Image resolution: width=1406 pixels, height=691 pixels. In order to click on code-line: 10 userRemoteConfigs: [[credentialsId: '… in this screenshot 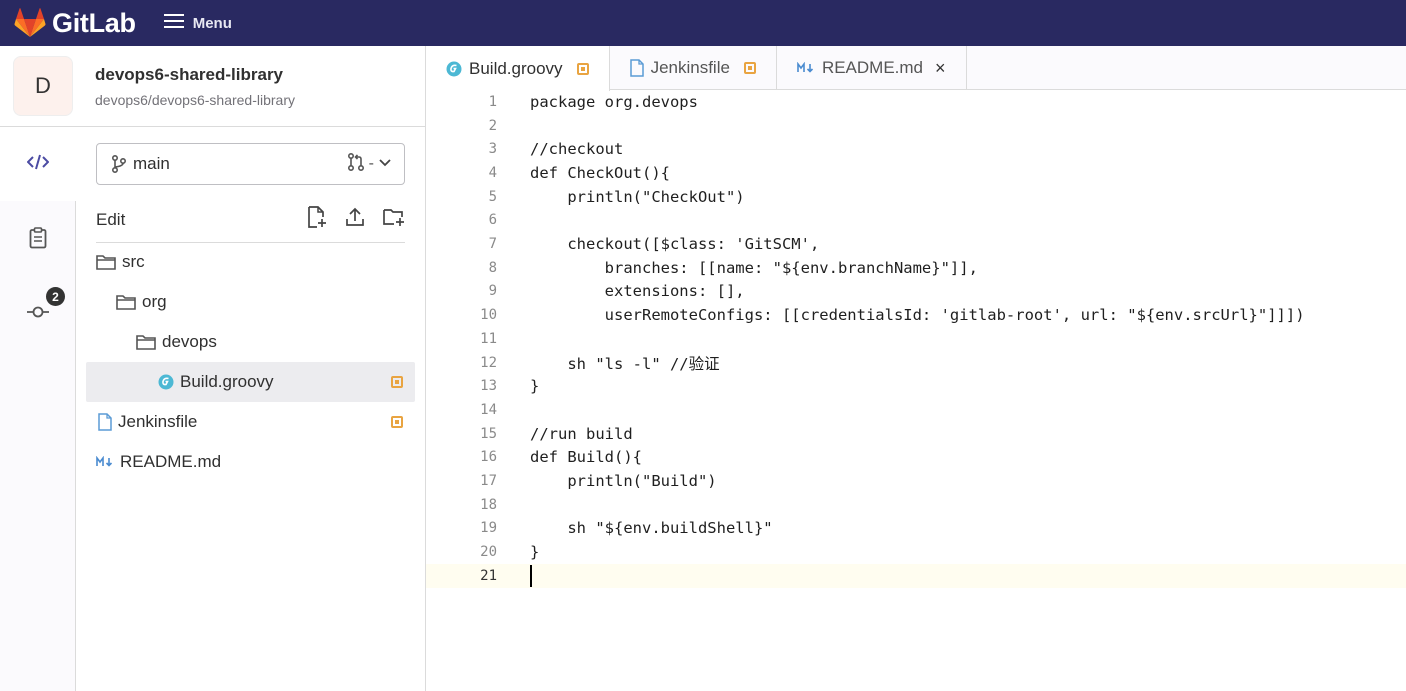, I will do `click(916, 315)`.